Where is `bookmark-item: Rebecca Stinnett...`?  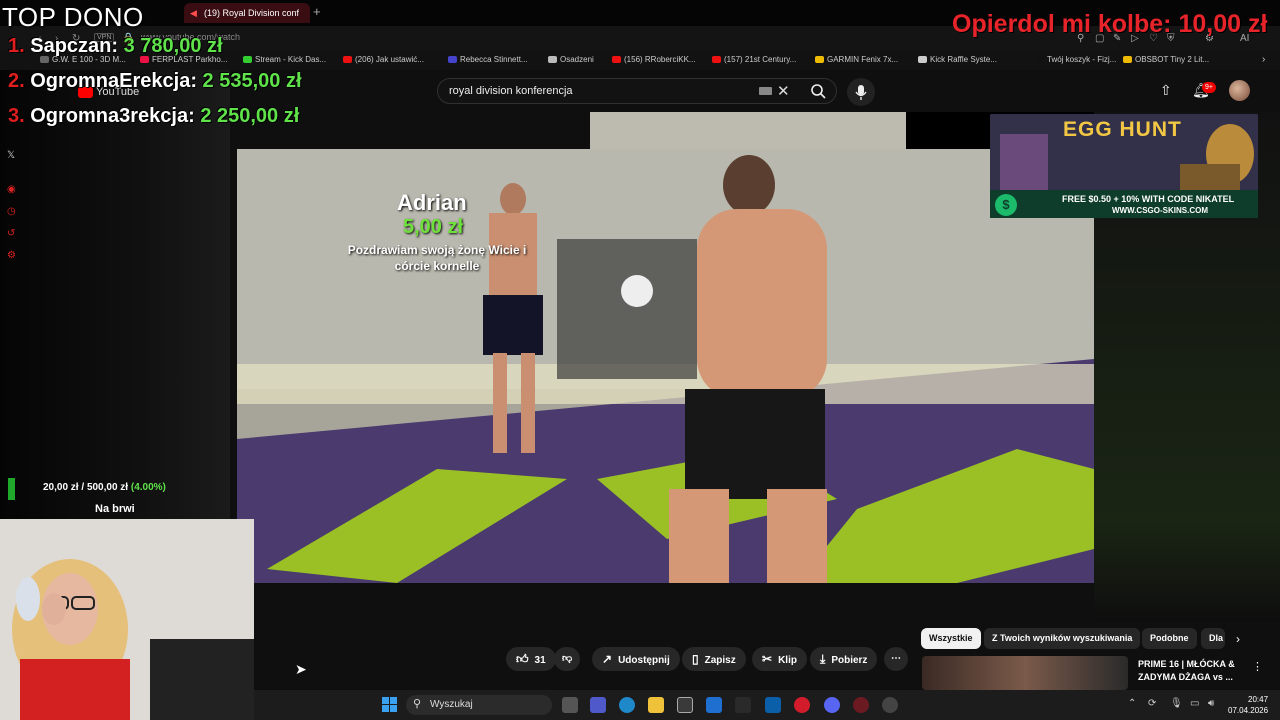
bookmark-item: Rebecca Stinnett... is located at coordinates (488, 59).